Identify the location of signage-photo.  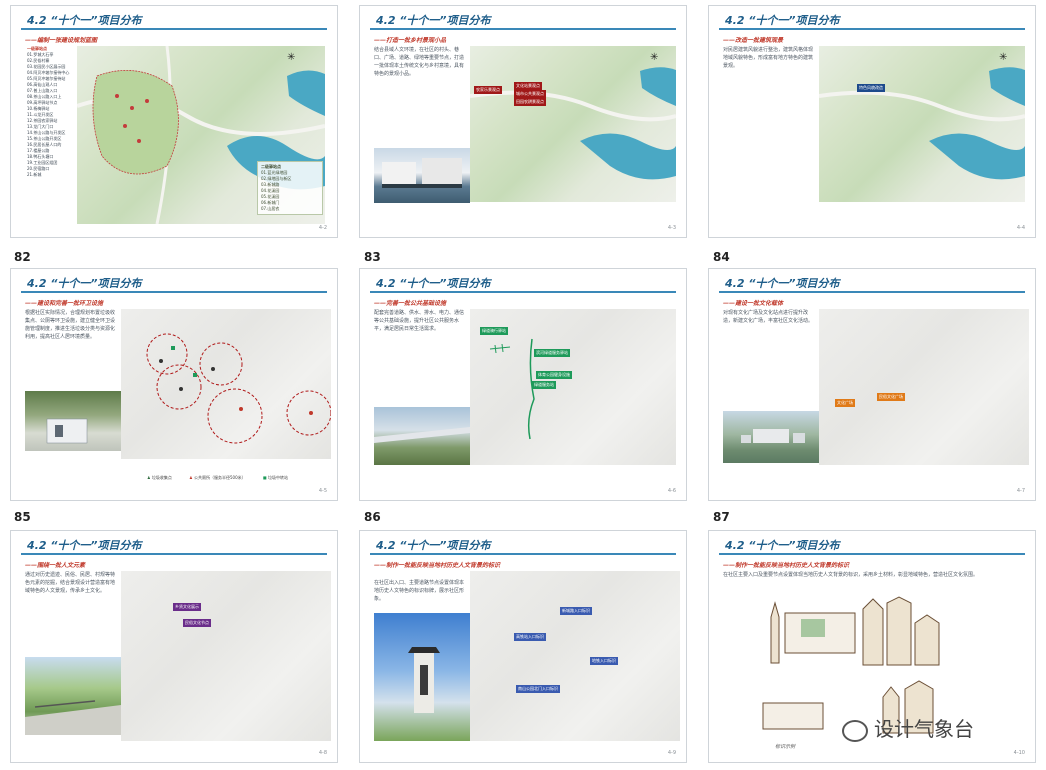
(422, 677).